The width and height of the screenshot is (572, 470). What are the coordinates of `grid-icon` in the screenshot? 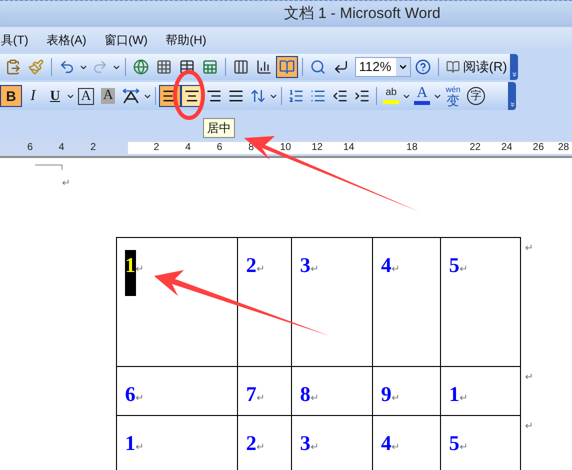 It's located at (164, 67).